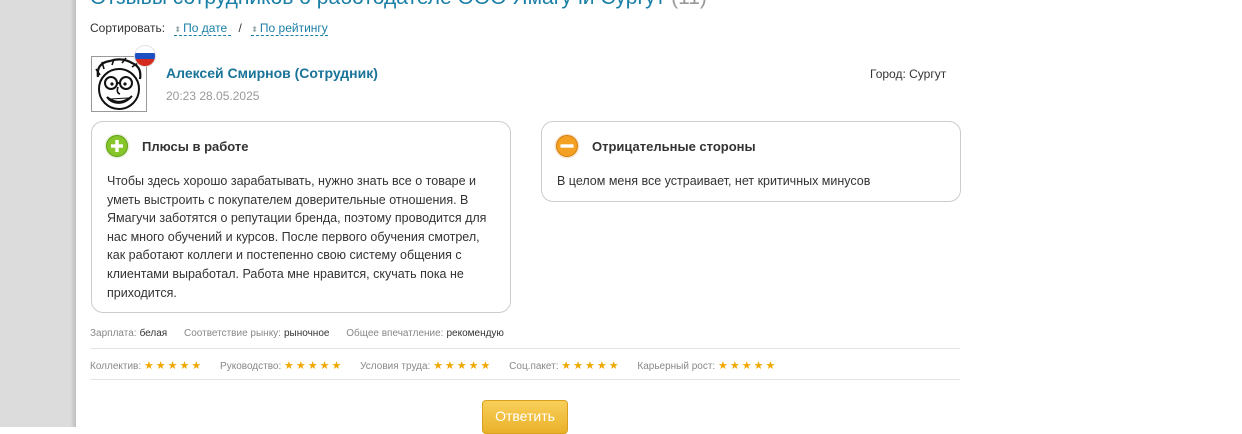  What do you see at coordinates (534, 366) in the screenshot?
I see `rating-social-label: Соц.пакет:` at bounding box center [534, 366].